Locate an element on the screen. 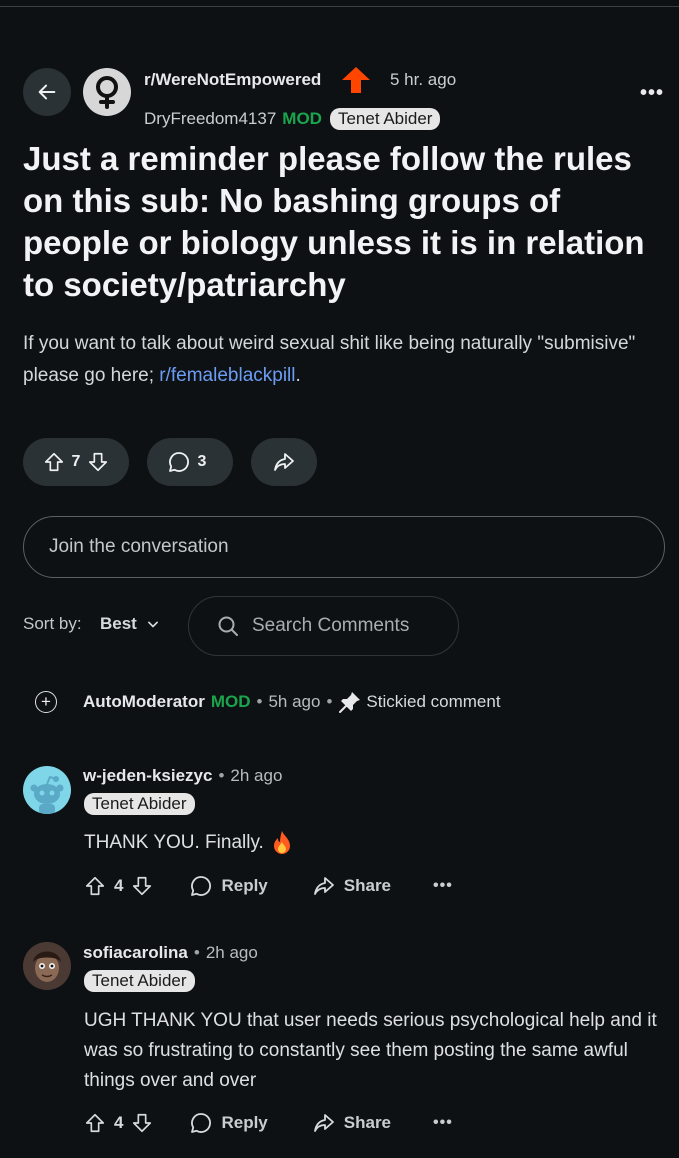  post-author: DryFreedom4137 is located at coordinates (210, 119).